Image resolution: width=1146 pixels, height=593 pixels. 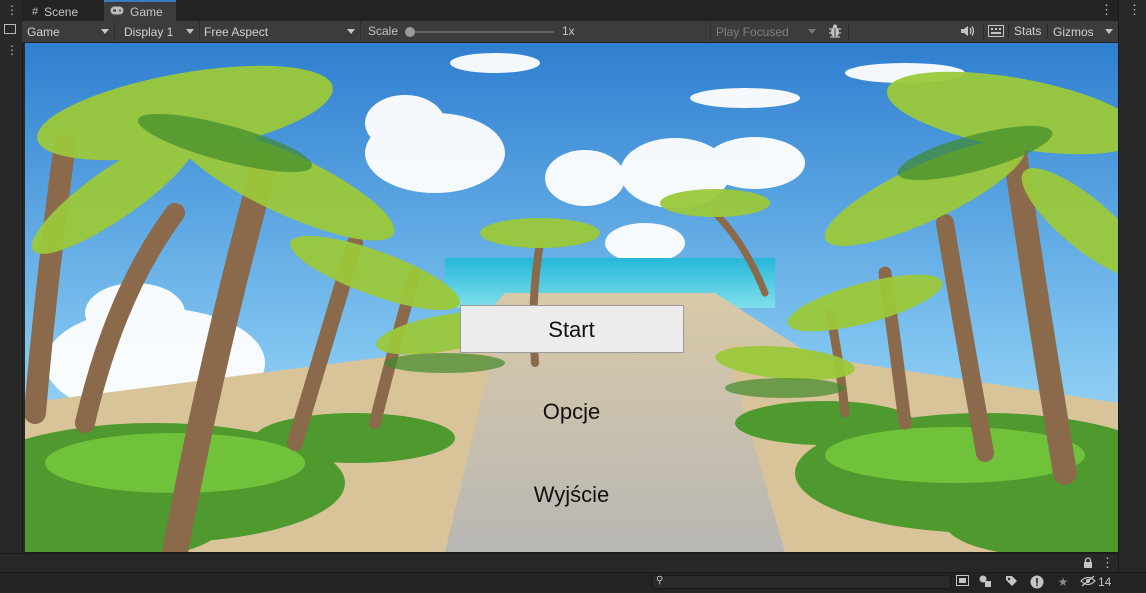 I want to click on tab-label: Scene, so click(x=61, y=11).